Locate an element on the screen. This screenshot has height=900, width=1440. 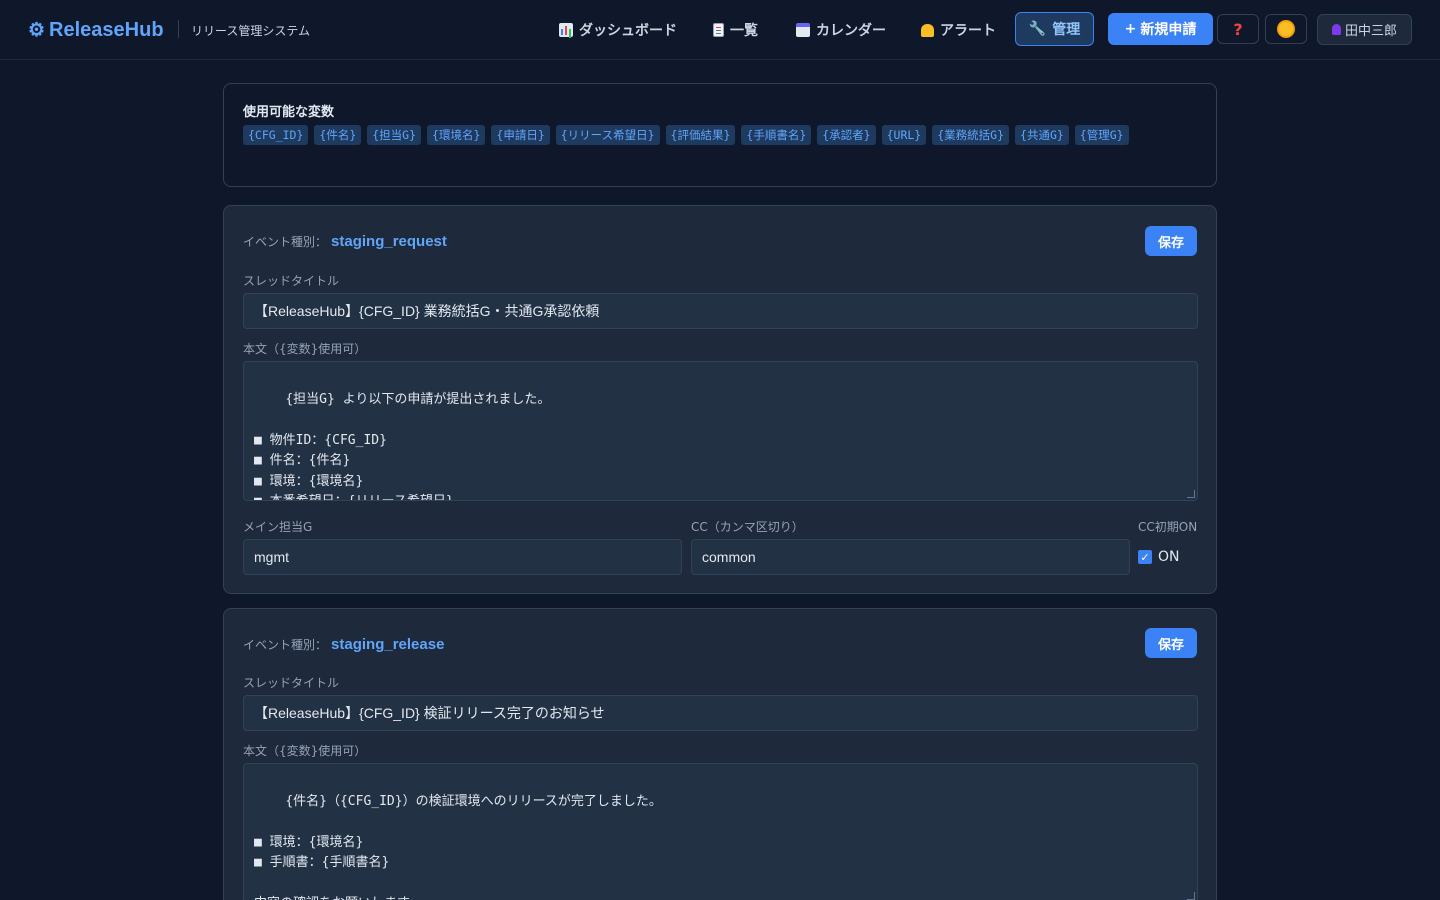
nav-calendar: カレンダー is located at coordinates (841, 30).